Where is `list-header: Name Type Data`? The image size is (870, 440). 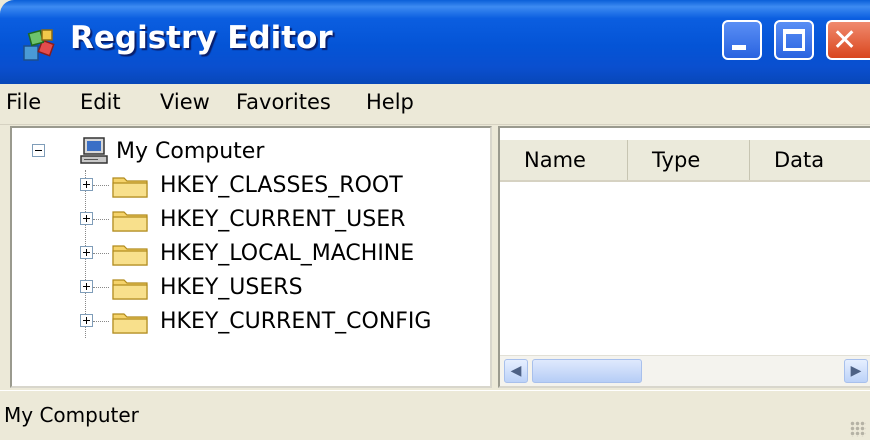
list-header: Name Type Data is located at coordinates (685, 161).